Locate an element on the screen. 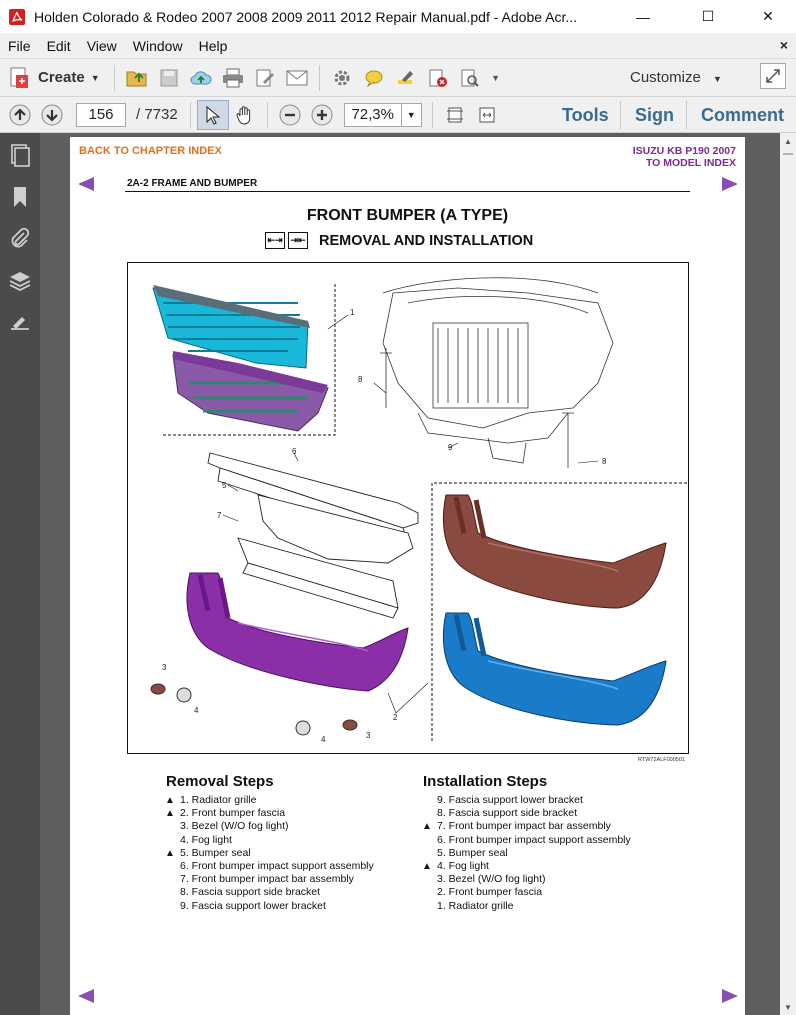 The height and width of the screenshot is (1015, 796). model-index-link: ISUZU KB P190 2007 TO MODEL INDEX is located at coordinates (684, 157).